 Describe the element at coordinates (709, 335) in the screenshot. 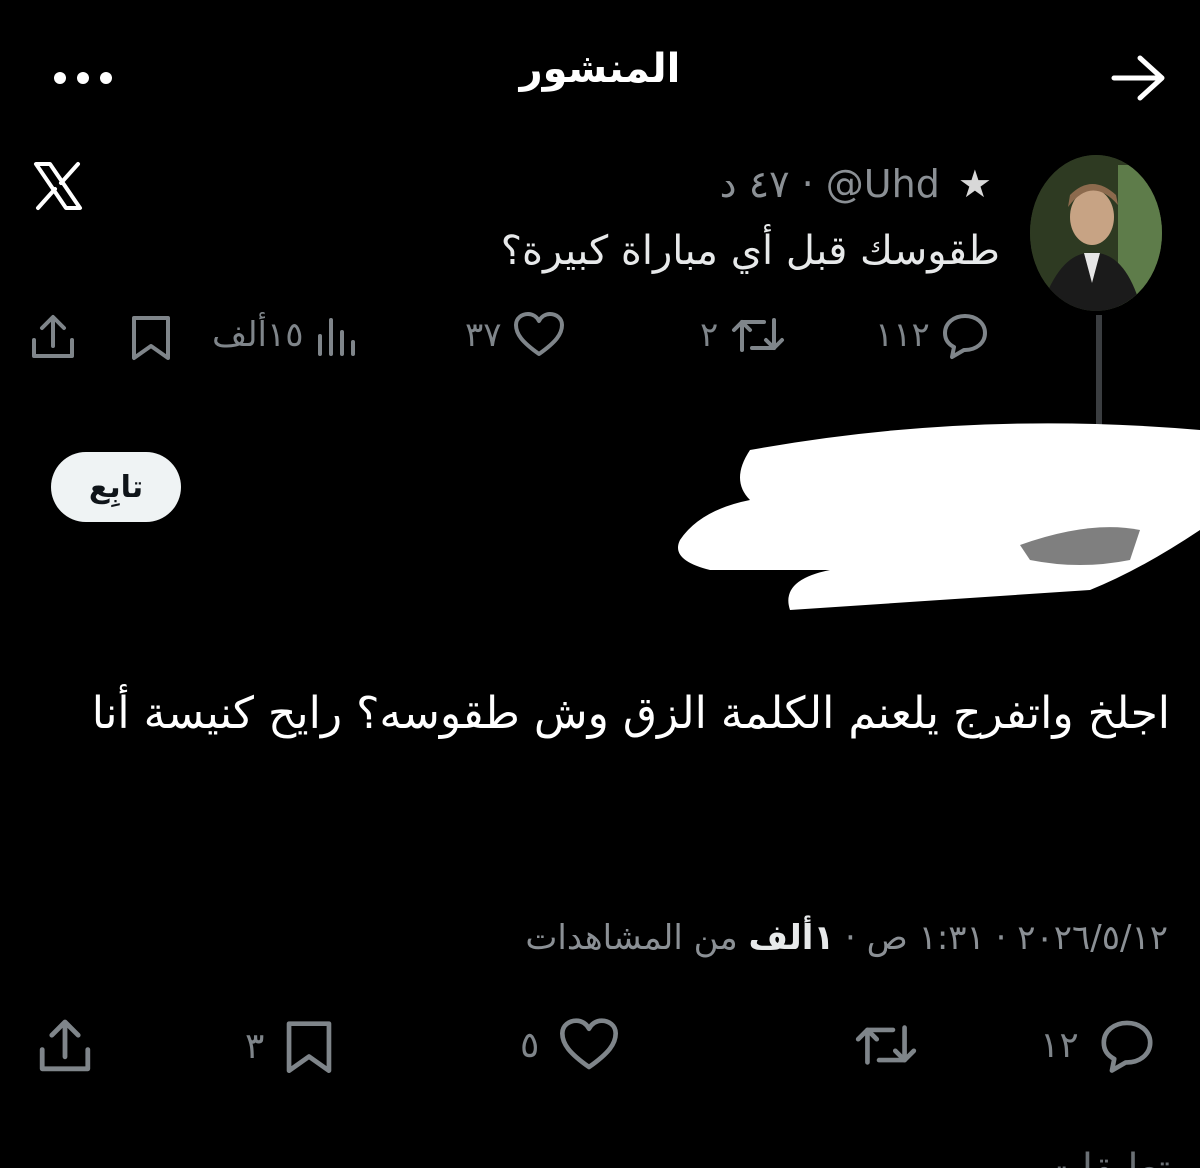

I see `repost-count: ٢` at that location.